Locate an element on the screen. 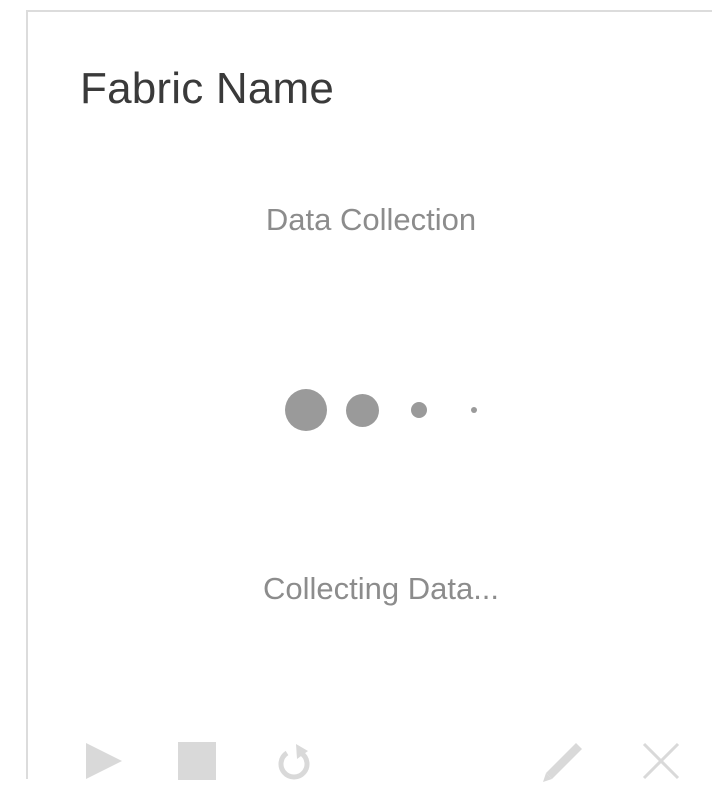 The width and height of the screenshot is (712, 805). close-icon is located at coordinates (661, 761).